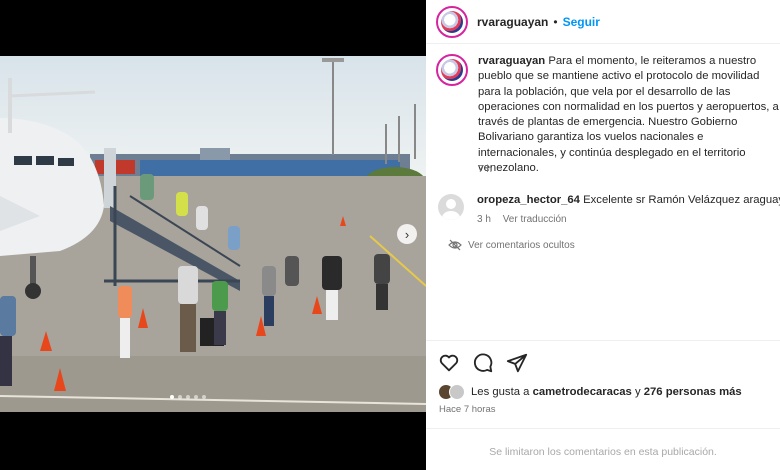  I want to click on hidden-comments-label: Ver comentarios ocultos, so click(521, 245).